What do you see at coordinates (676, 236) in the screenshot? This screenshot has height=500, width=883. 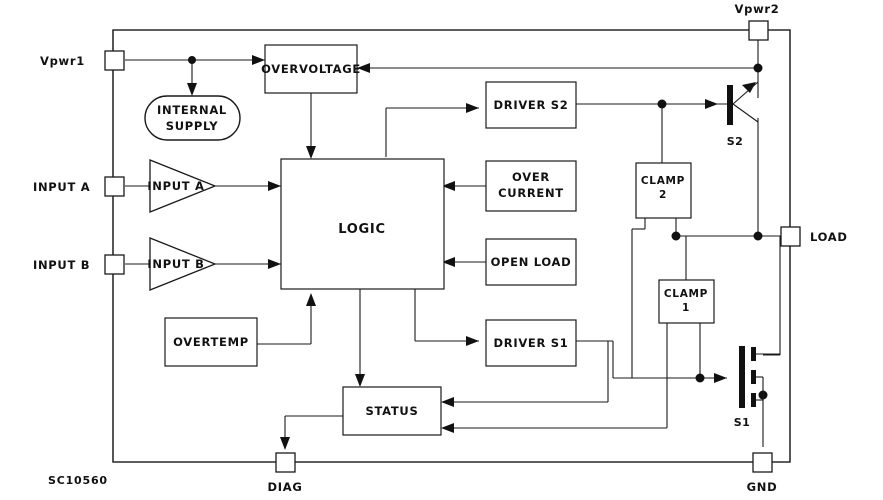 I see `junction-dot-clamp2-load` at bounding box center [676, 236].